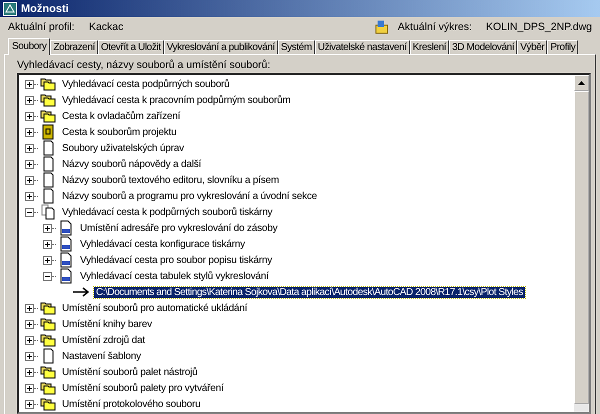 This screenshot has height=414, width=600. Describe the element at coordinates (190, 196) in the screenshot. I see `tree-item: Názvy souborů a programu pro vykreslování a úvodní sekce` at that location.